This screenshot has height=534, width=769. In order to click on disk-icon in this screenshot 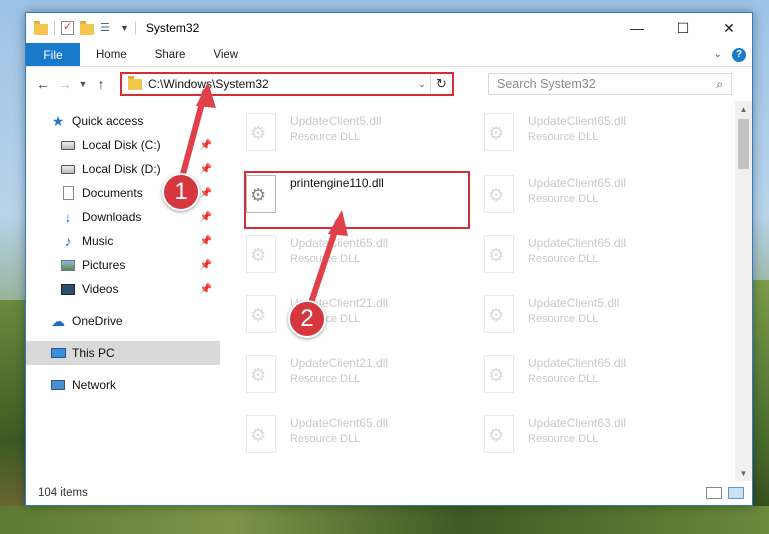, I will do `click(68, 169)`.